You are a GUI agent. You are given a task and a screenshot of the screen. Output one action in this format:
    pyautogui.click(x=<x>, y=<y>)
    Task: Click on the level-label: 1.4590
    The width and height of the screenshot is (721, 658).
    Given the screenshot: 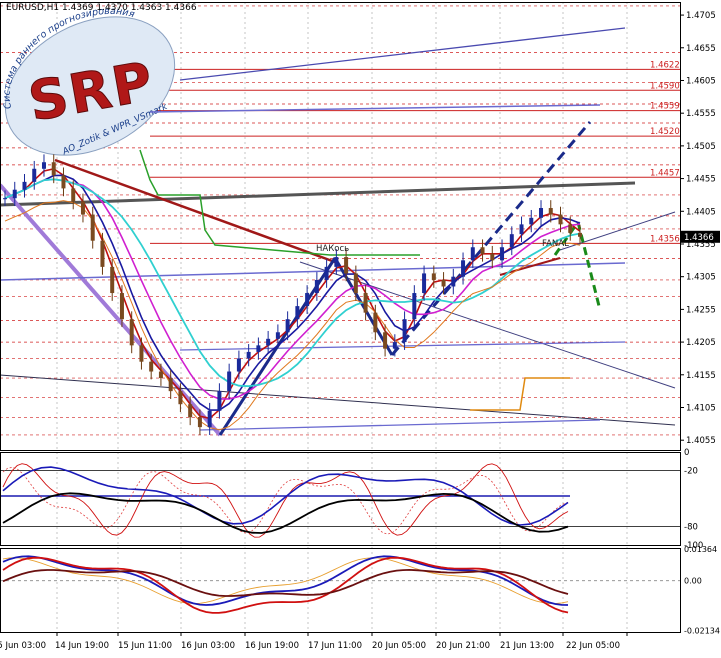 What is the action you would take?
    pyautogui.click(x=665, y=86)
    